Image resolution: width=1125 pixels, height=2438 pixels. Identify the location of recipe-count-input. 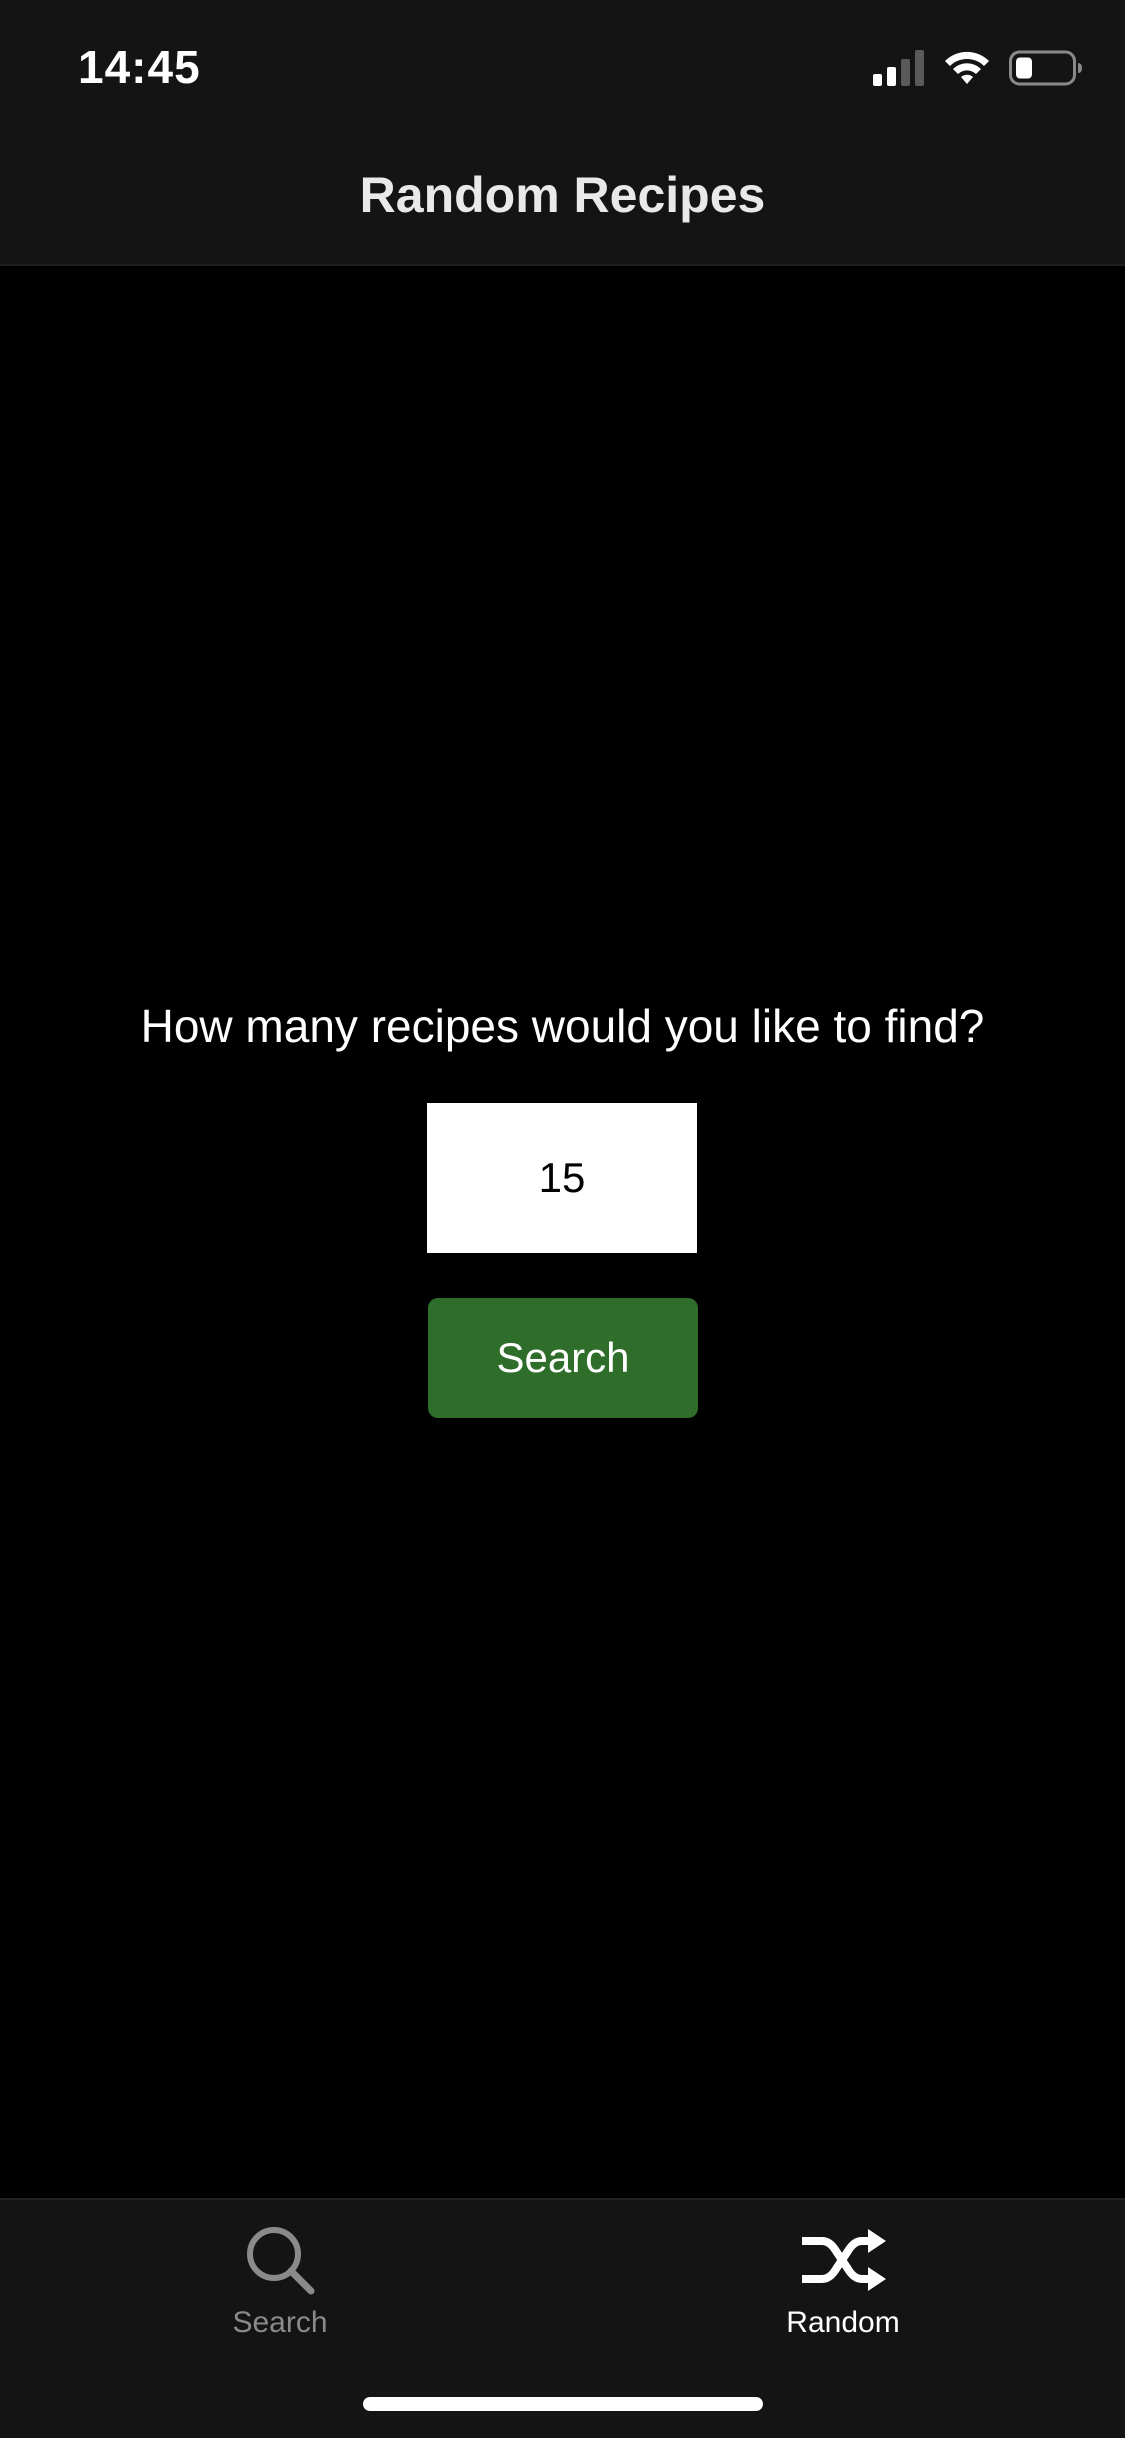
(562, 1178).